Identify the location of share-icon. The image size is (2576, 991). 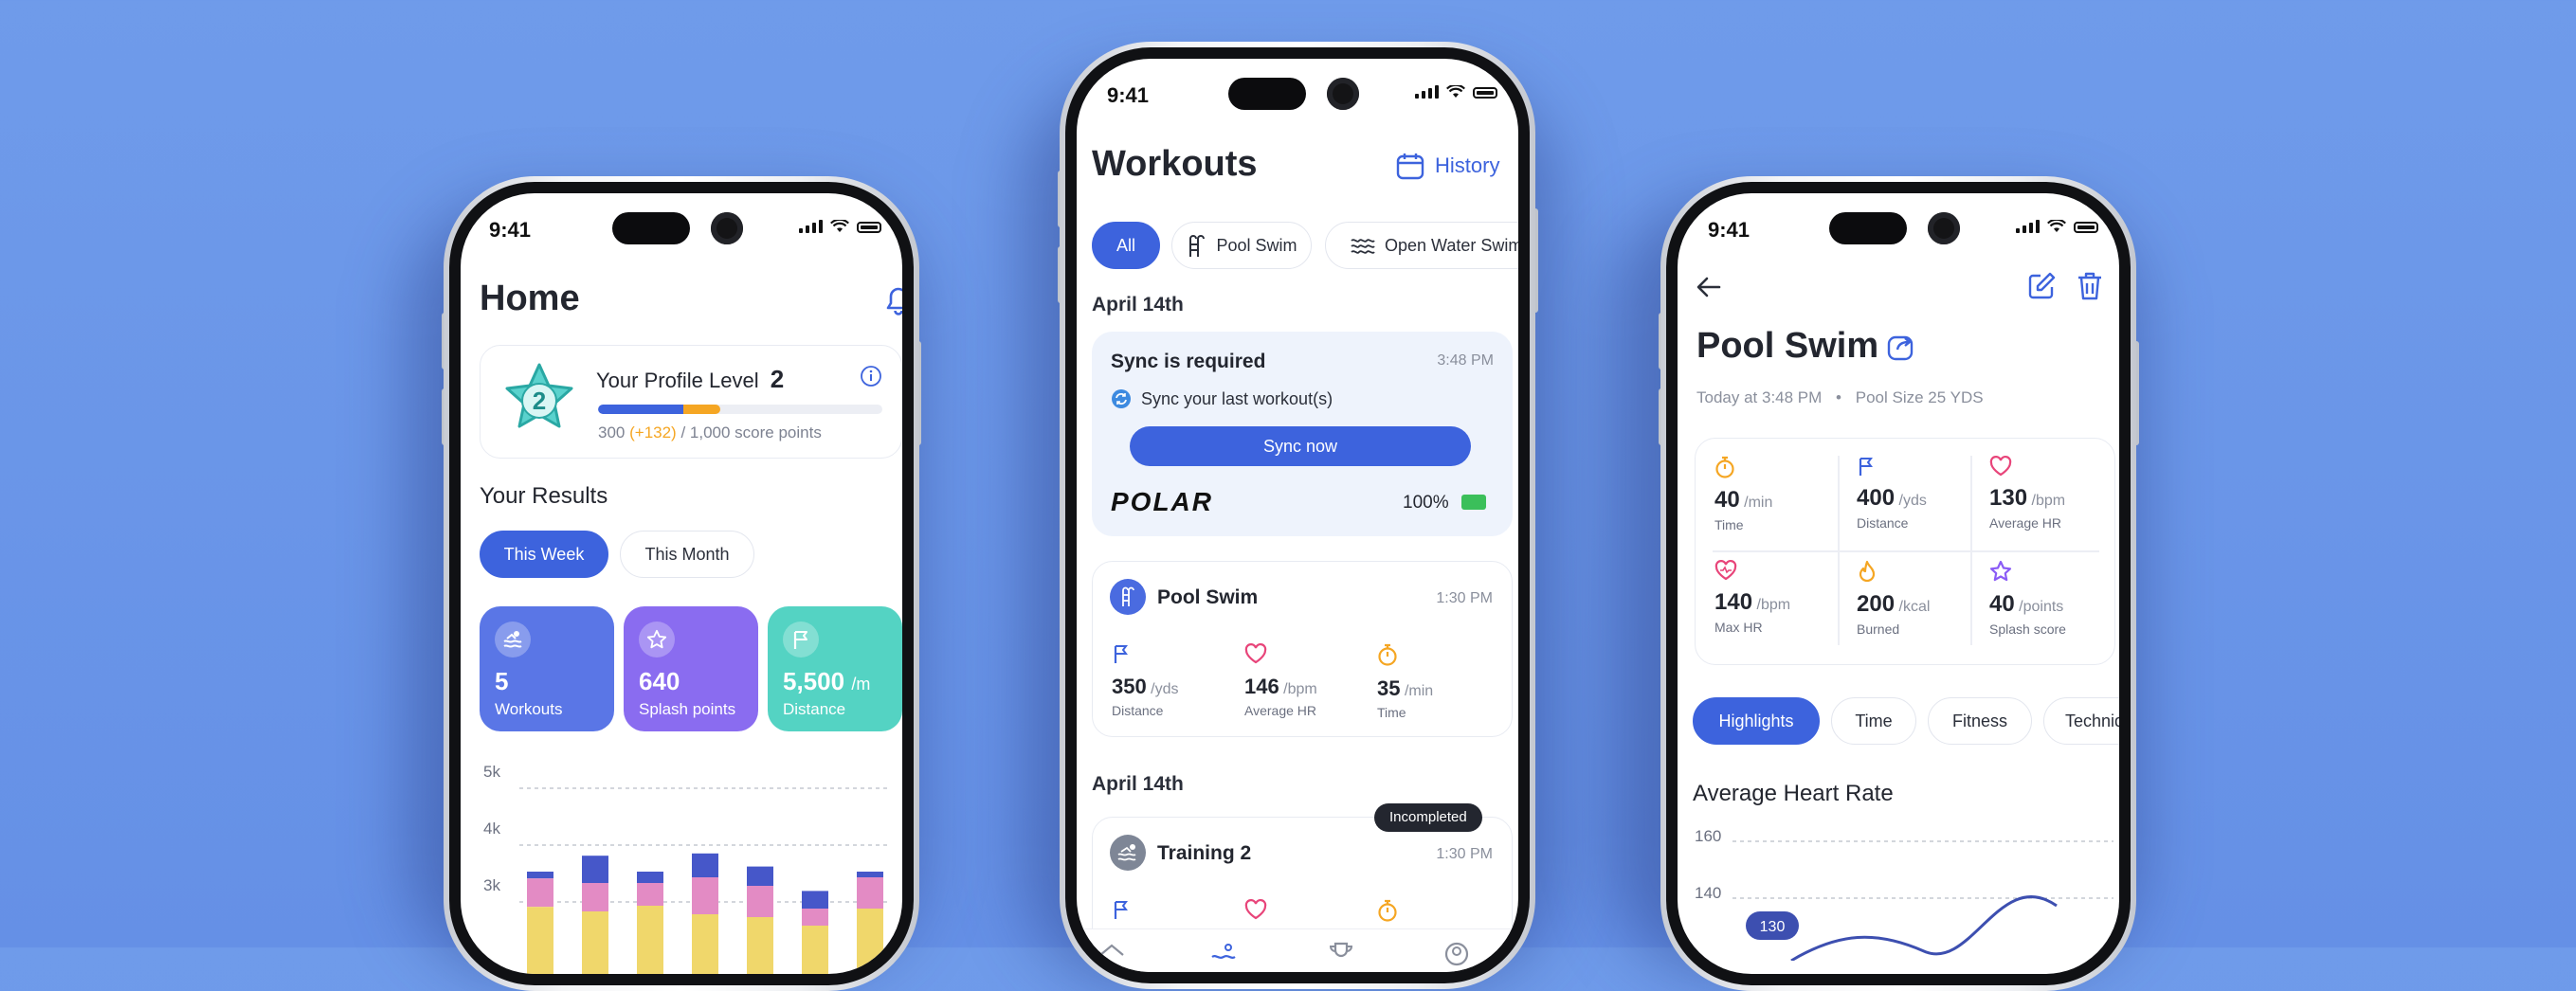
(1901, 347).